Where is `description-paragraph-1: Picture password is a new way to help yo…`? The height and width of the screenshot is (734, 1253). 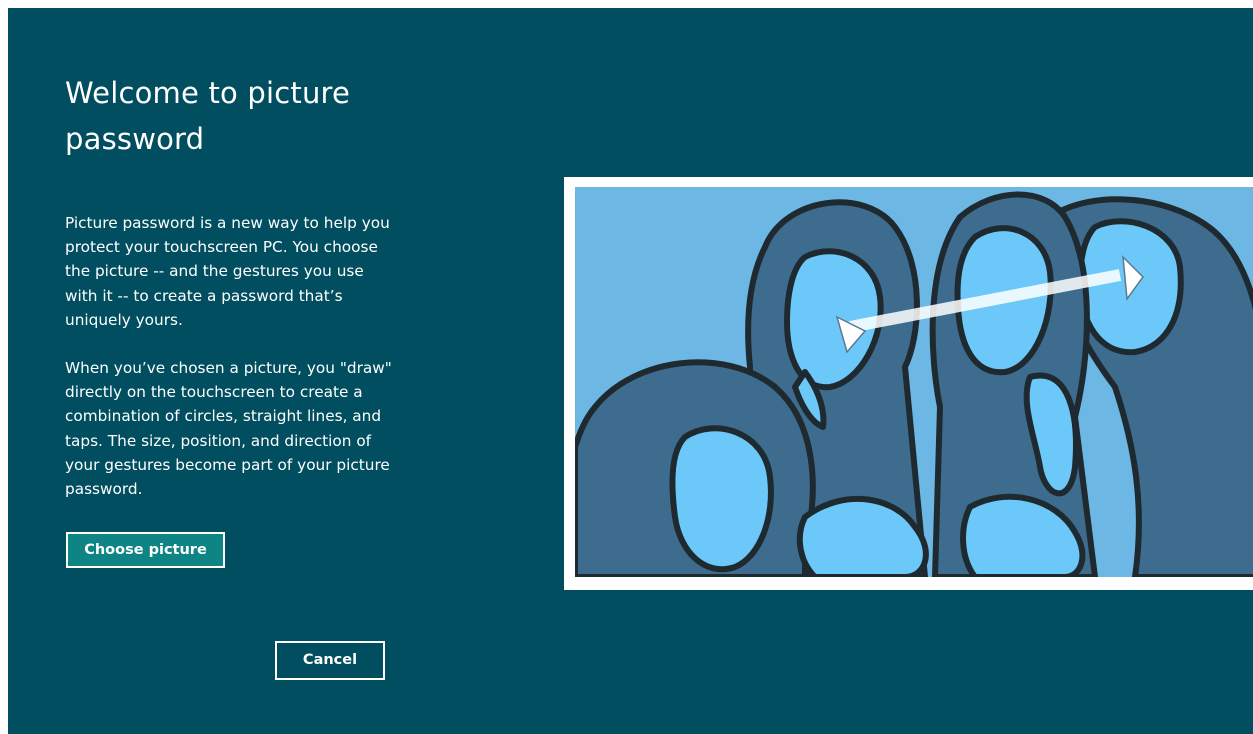 description-paragraph-1: Picture password is a new way to help yo… is located at coordinates (227, 271).